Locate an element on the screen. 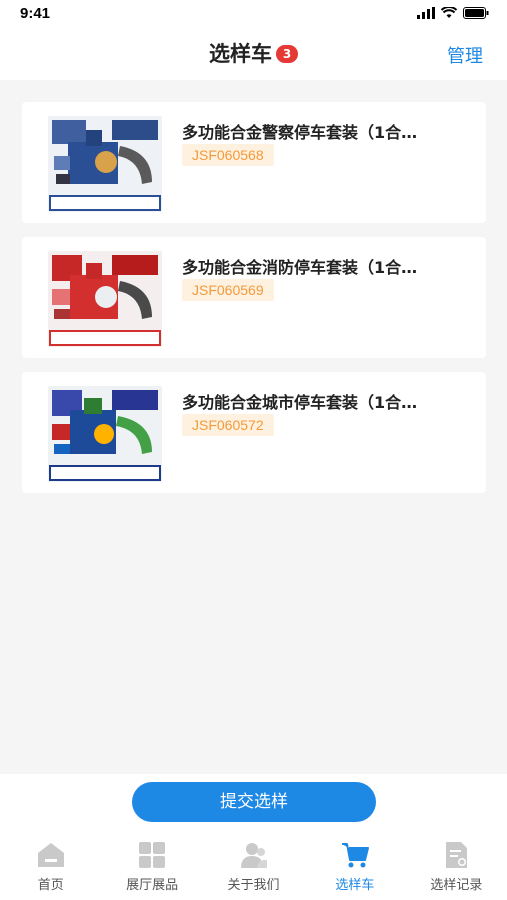 Image resolution: width=507 pixels, height=900 pixels. count-badge: 3 is located at coordinates (287, 54).